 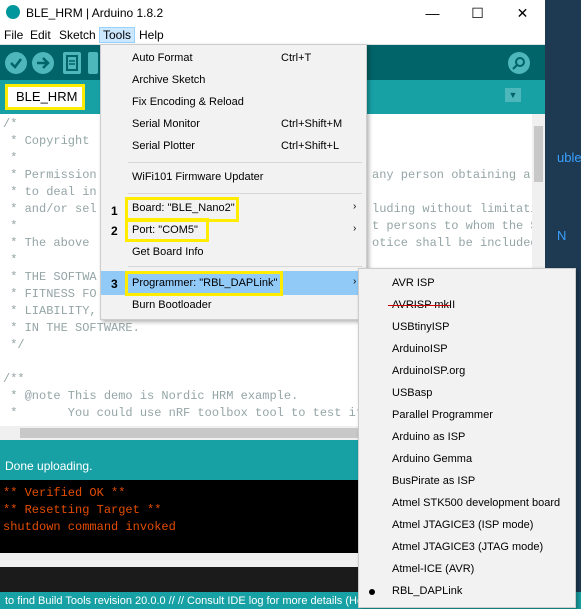 What do you see at coordinates (10, 124) in the screenshot?
I see `code-line: /*` at bounding box center [10, 124].